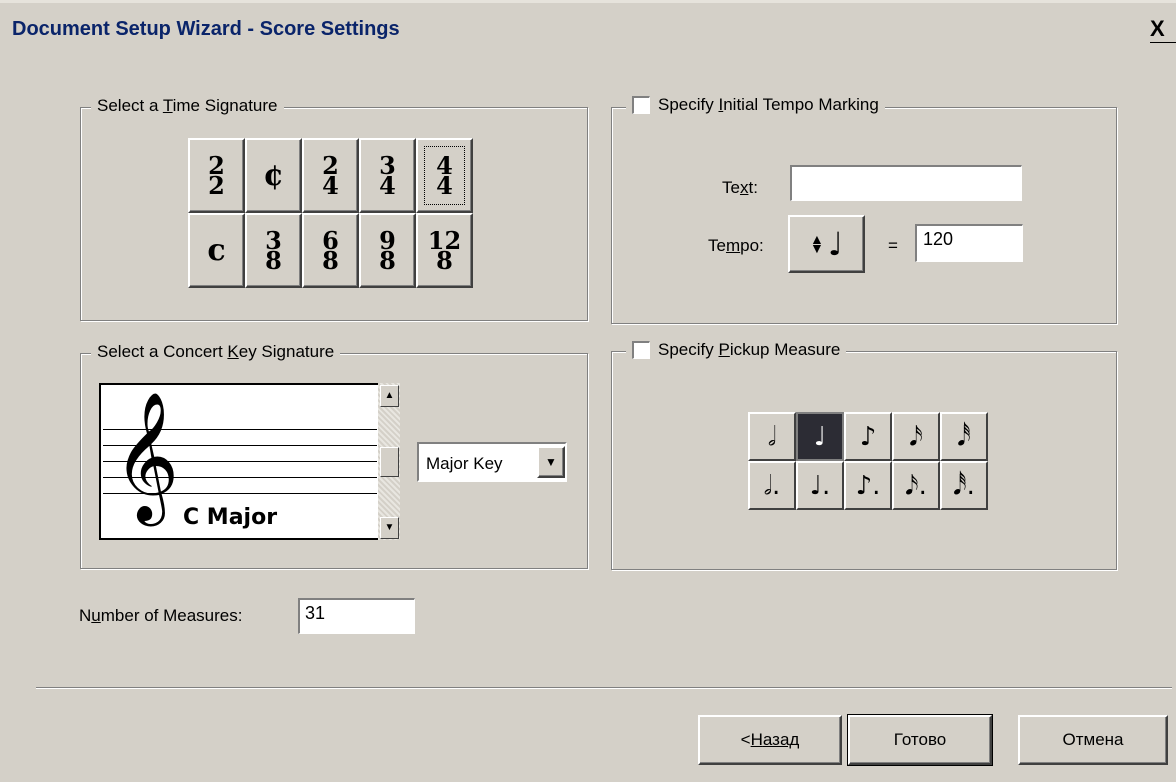  I want to click on bottom-divider, so click(604, 688).